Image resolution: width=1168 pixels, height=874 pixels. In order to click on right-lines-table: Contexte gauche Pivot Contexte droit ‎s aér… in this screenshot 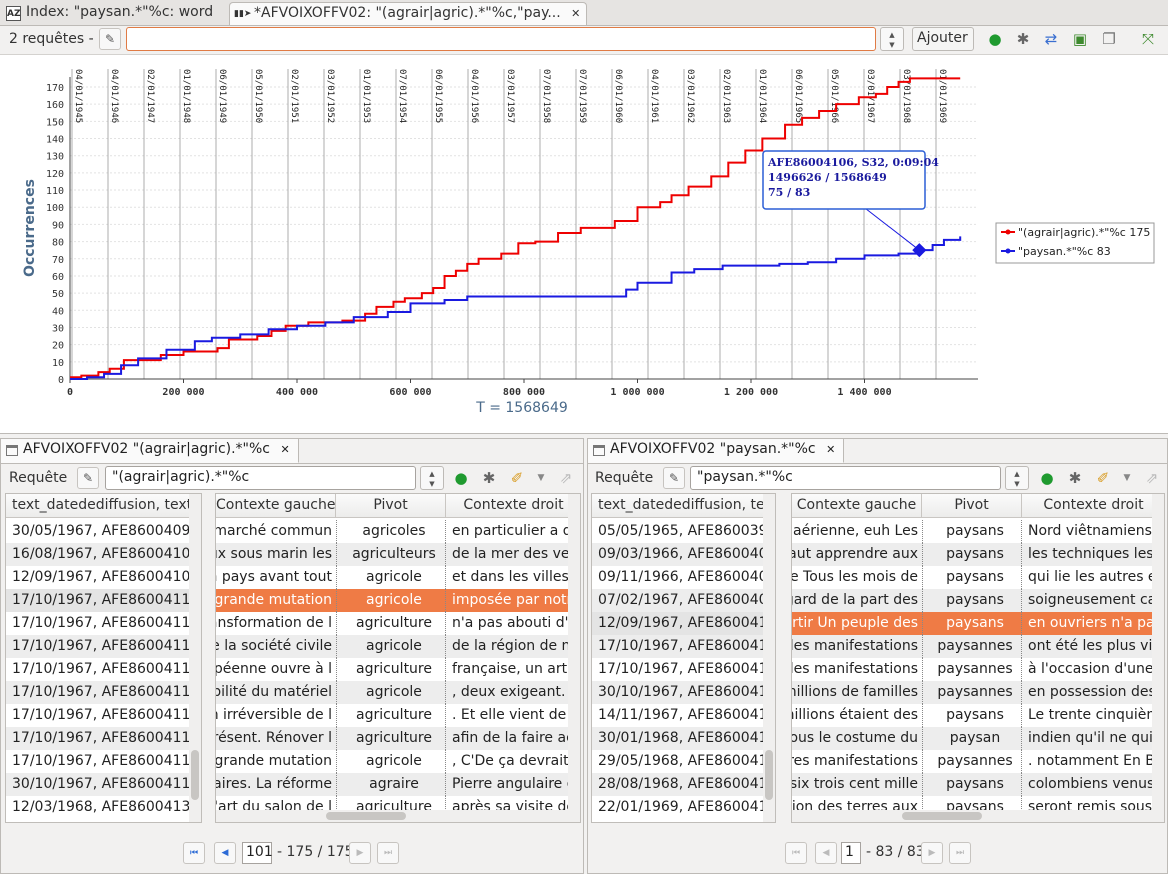, I will do `click(978, 658)`.